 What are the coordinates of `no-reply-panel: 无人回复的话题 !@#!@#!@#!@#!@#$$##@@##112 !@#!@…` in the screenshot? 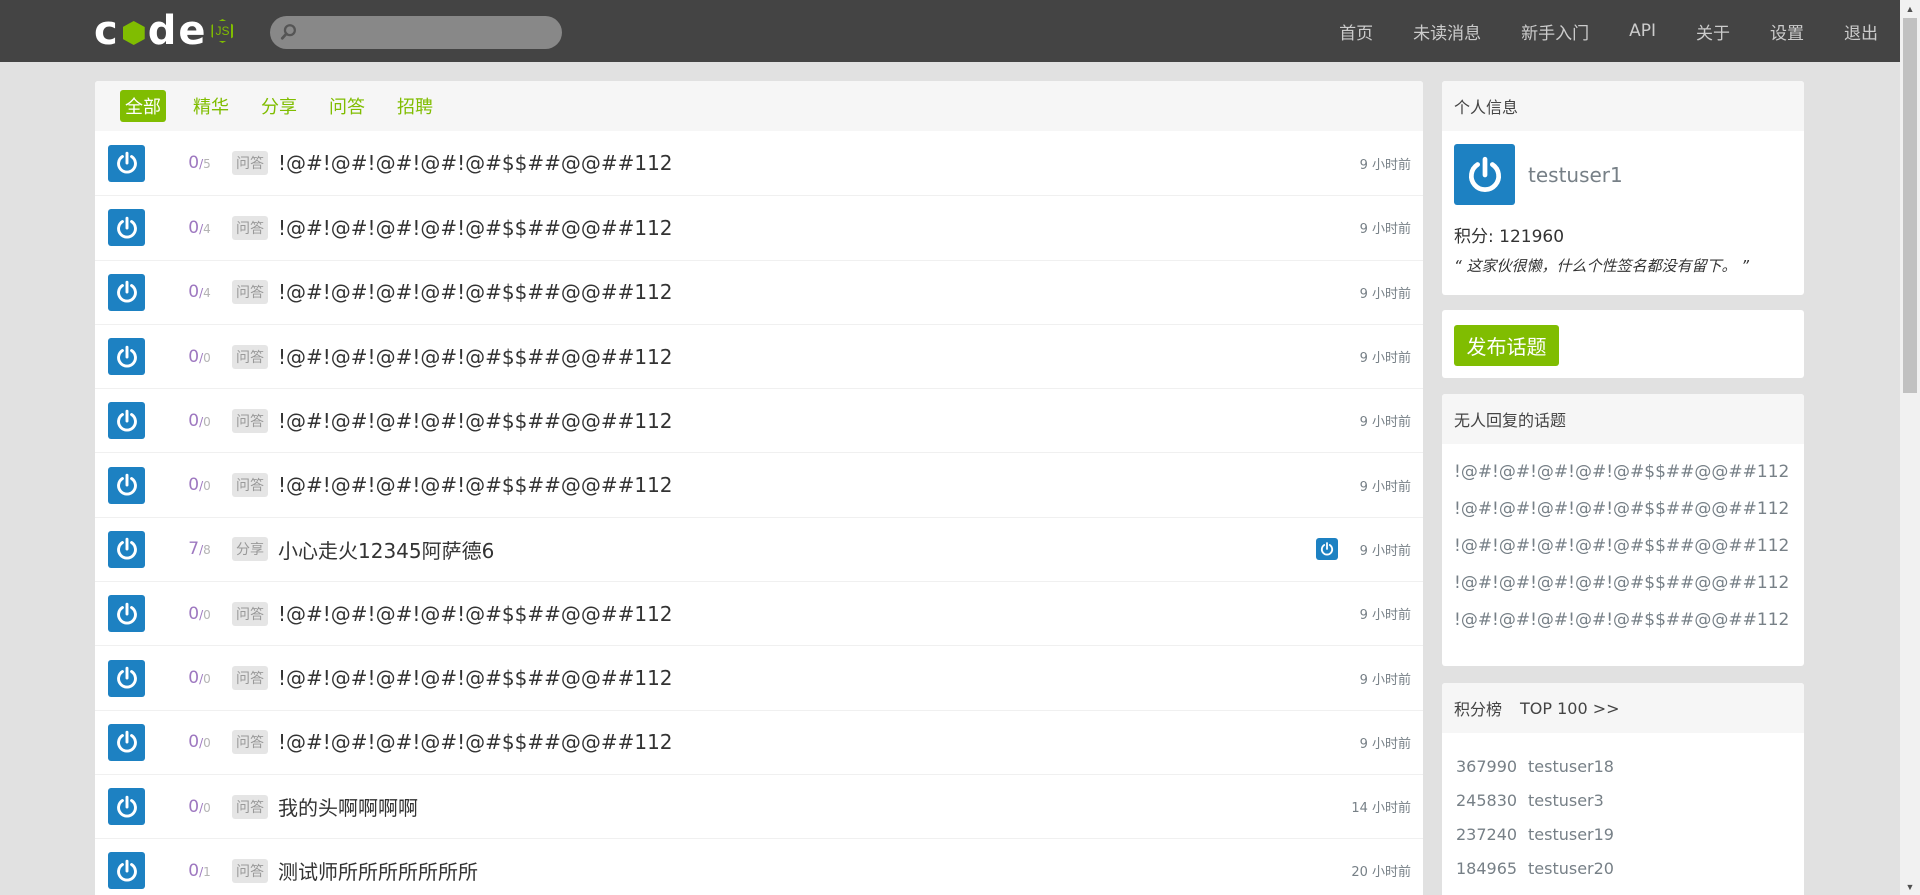 It's located at (1623, 530).